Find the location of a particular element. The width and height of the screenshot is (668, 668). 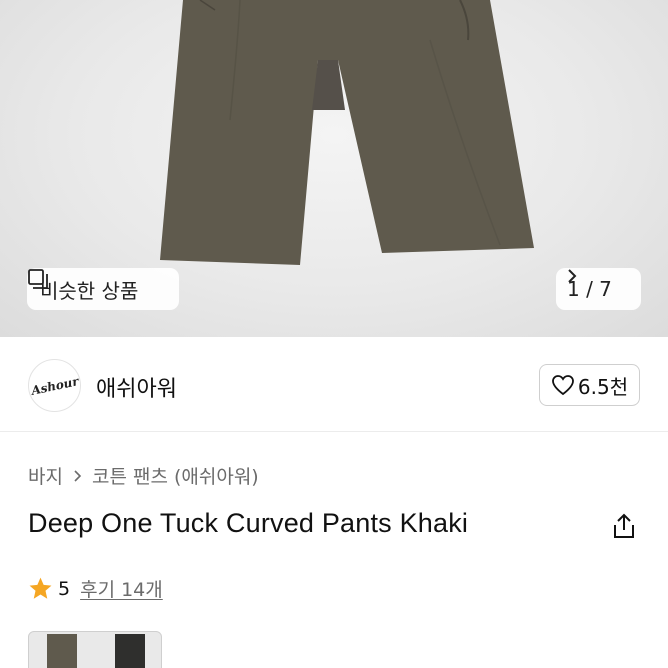

swatch-image is located at coordinates (96, 651).